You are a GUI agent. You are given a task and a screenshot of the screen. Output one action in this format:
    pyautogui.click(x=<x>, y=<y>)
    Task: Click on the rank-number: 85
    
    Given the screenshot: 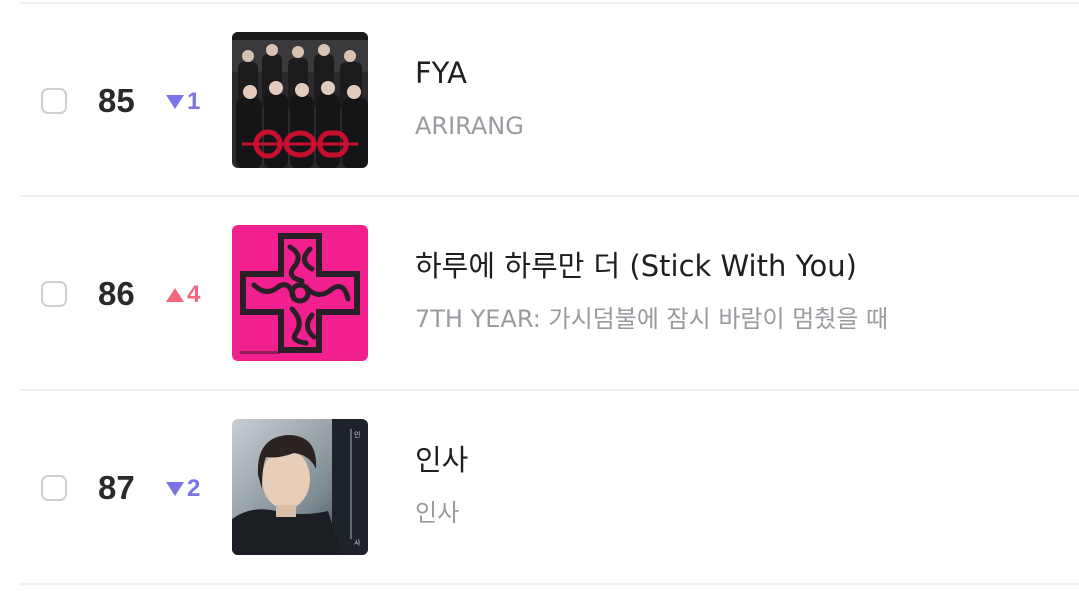 What is the action you would take?
    pyautogui.click(x=116, y=100)
    